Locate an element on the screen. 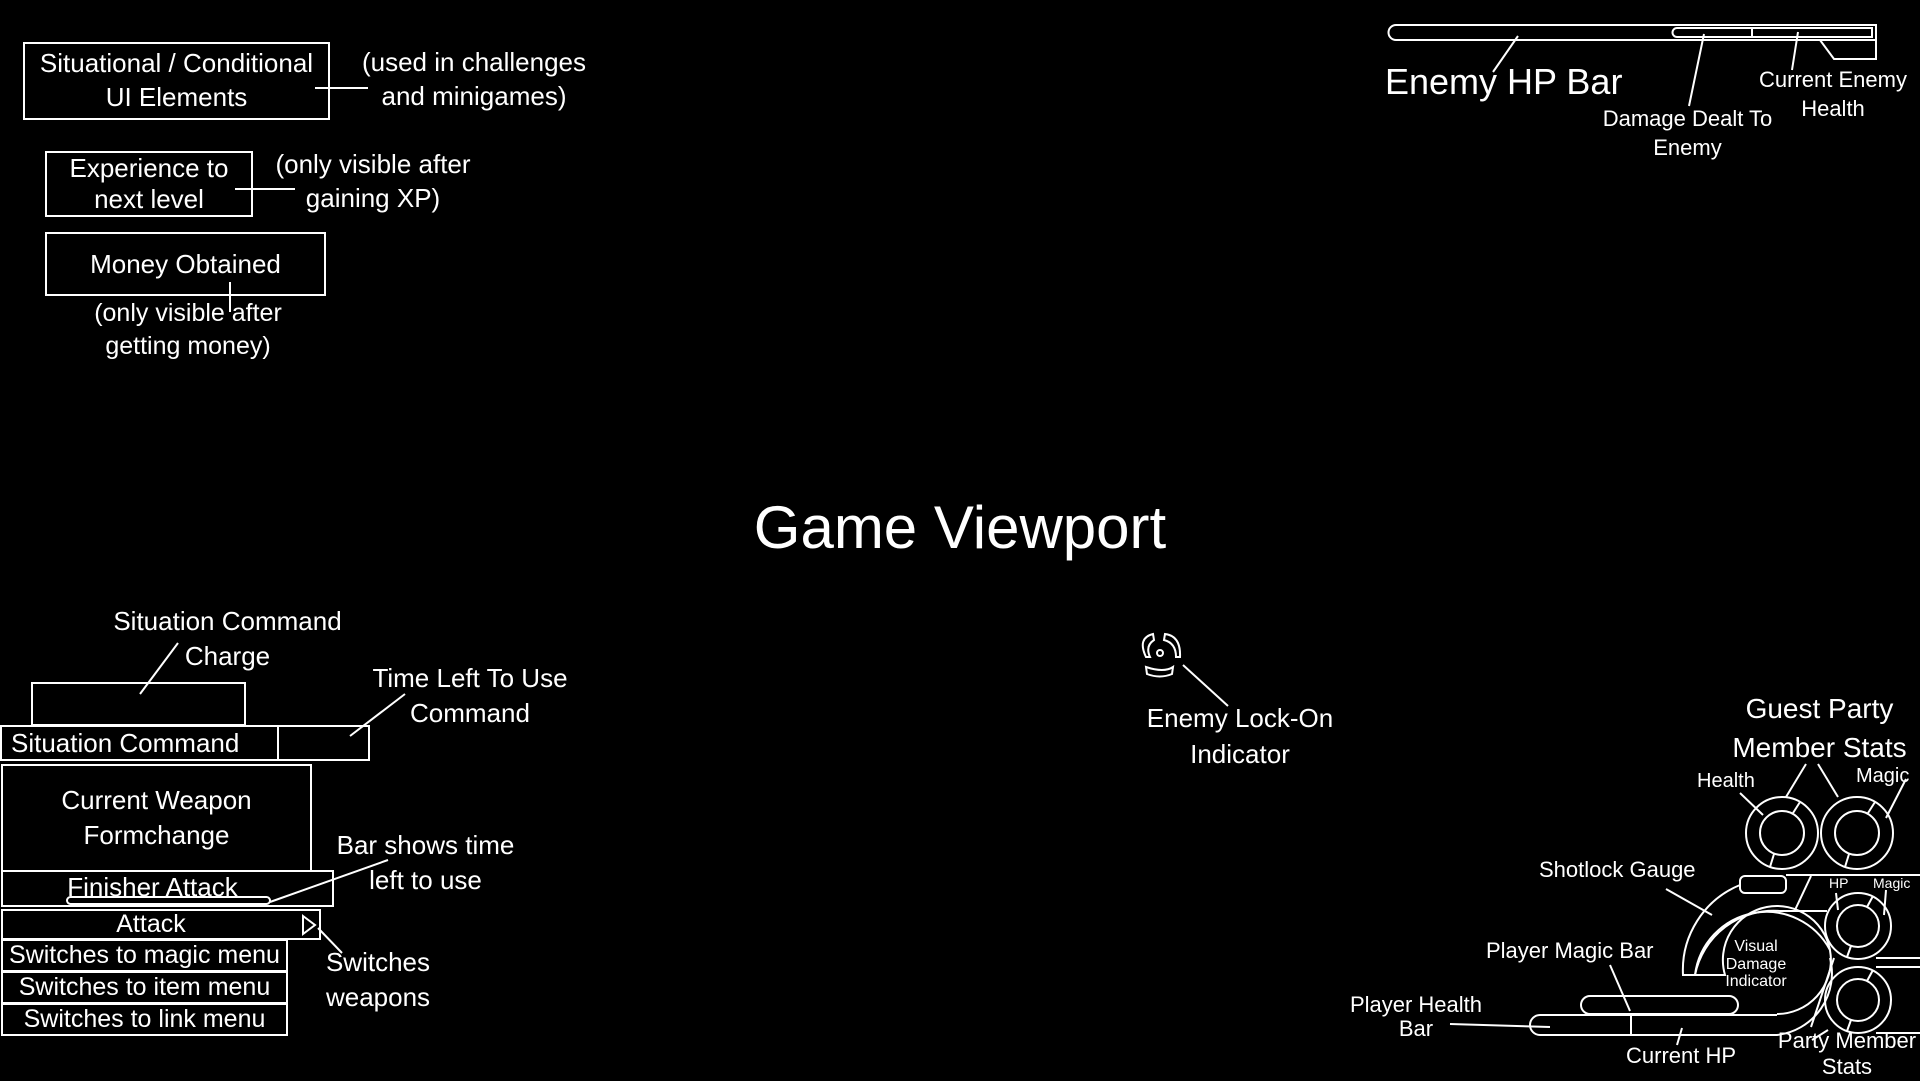 The width and height of the screenshot is (1920, 1081). guest-magic-ring is located at coordinates (1857, 833).